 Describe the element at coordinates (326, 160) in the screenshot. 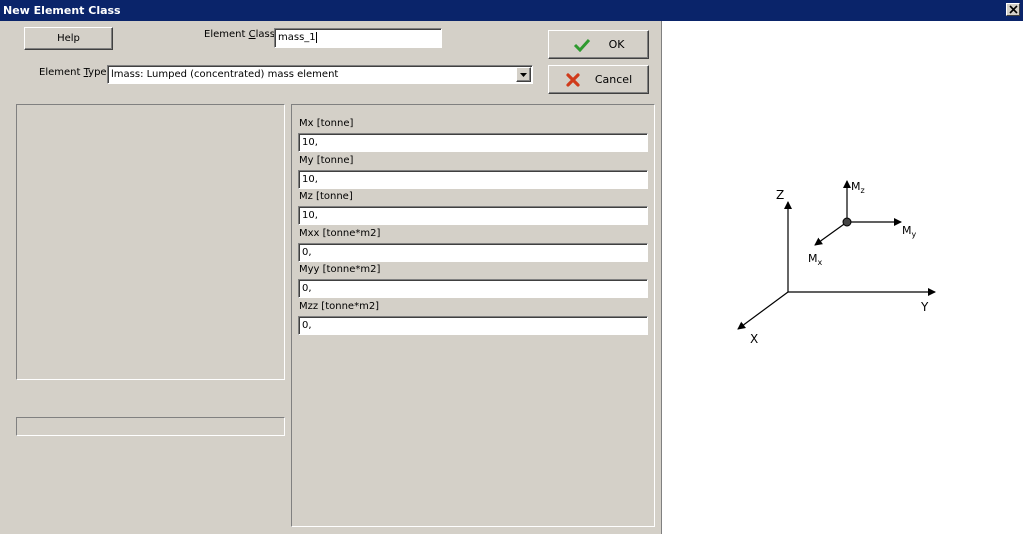

I see `param-label: My [tonne]` at that location.